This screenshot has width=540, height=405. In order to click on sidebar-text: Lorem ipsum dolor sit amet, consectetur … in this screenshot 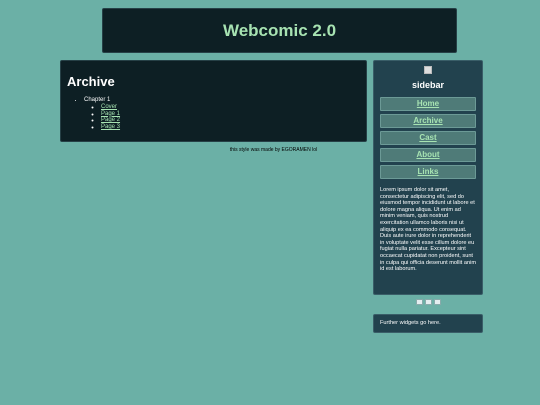, I will do `click(428, 230)`.